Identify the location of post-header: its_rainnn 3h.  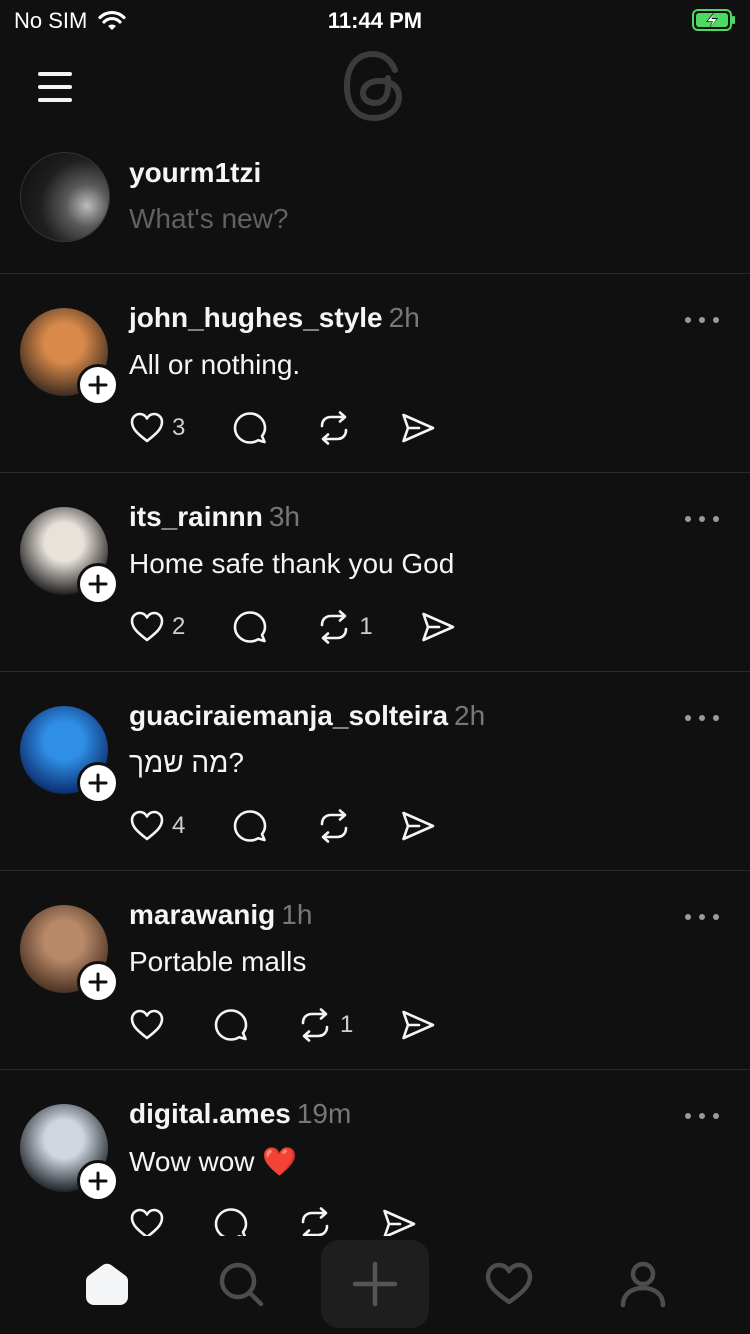
(214, 517).